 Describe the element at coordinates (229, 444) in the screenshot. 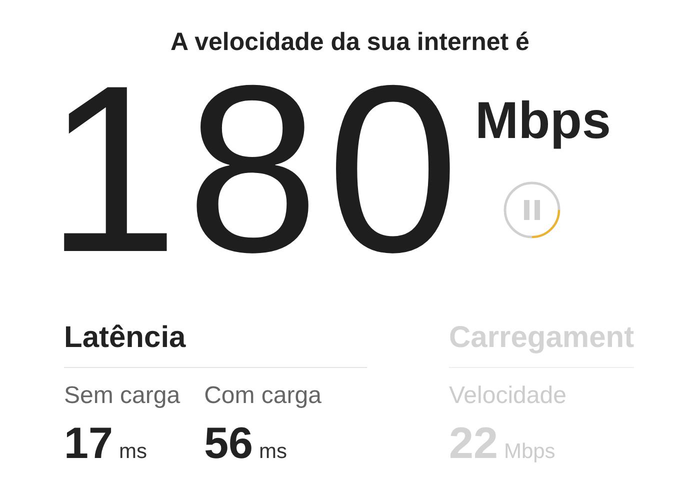

I see `metric-value: 56` at that location.